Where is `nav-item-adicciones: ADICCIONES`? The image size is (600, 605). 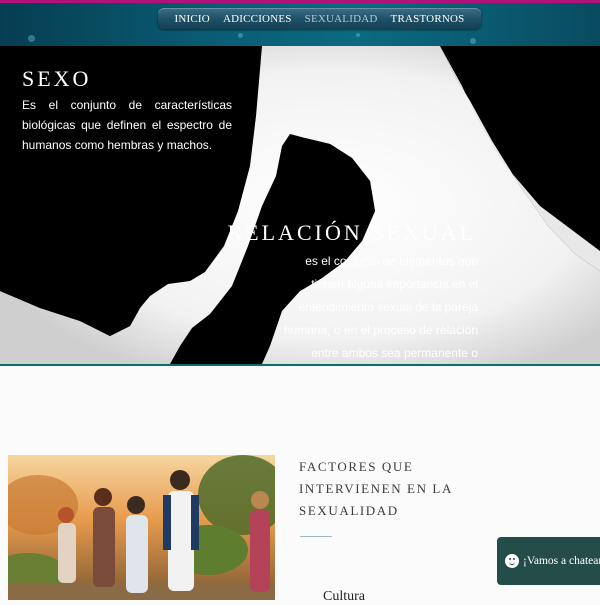
nav-item-adicciones: ADICCIONES is located at coordinates (257, 19).